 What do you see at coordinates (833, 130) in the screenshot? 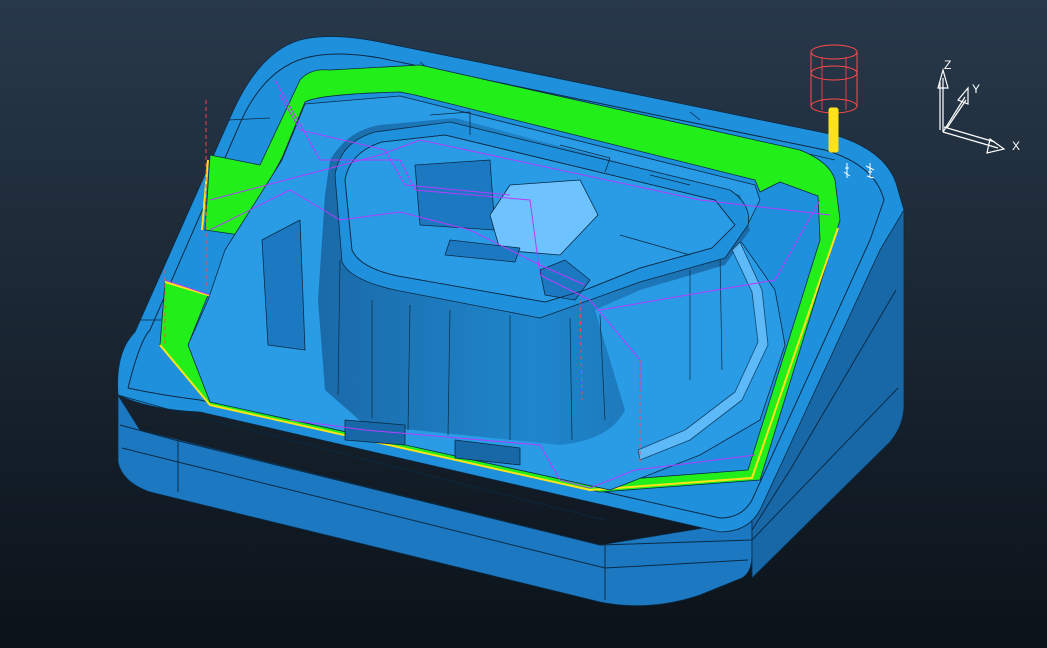
I see `tool-shank` at bounding box center [833, 130].